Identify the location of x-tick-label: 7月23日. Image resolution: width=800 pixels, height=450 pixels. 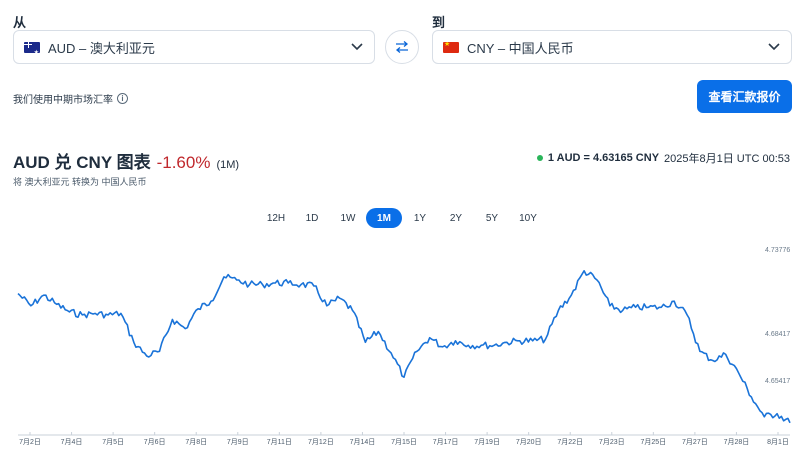
(611, 442).